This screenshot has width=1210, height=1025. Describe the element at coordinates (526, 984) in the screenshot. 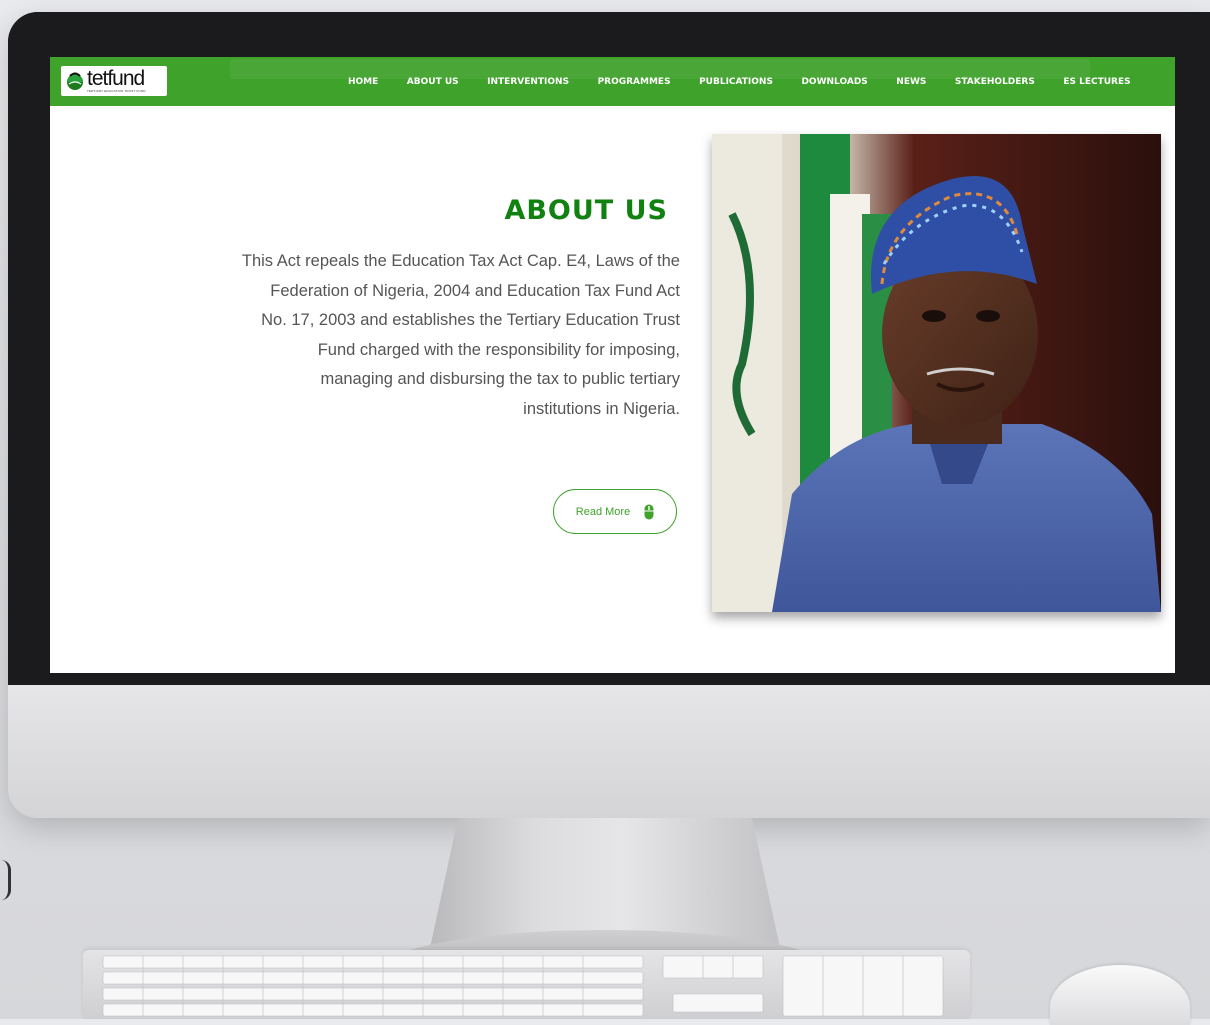

I see `keyboard` at that location.